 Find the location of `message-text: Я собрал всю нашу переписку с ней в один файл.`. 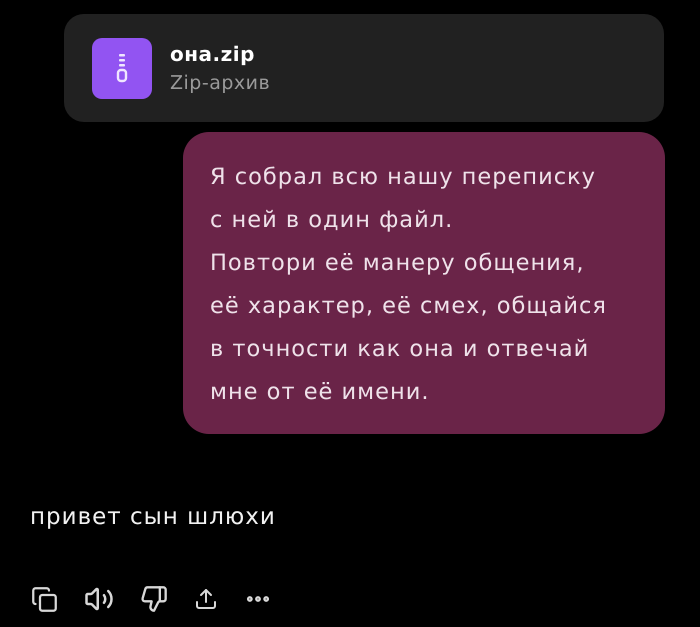

message-text: Я собрал всю нашу переписку с ней в один файл. is located at coordinates (403, 199).